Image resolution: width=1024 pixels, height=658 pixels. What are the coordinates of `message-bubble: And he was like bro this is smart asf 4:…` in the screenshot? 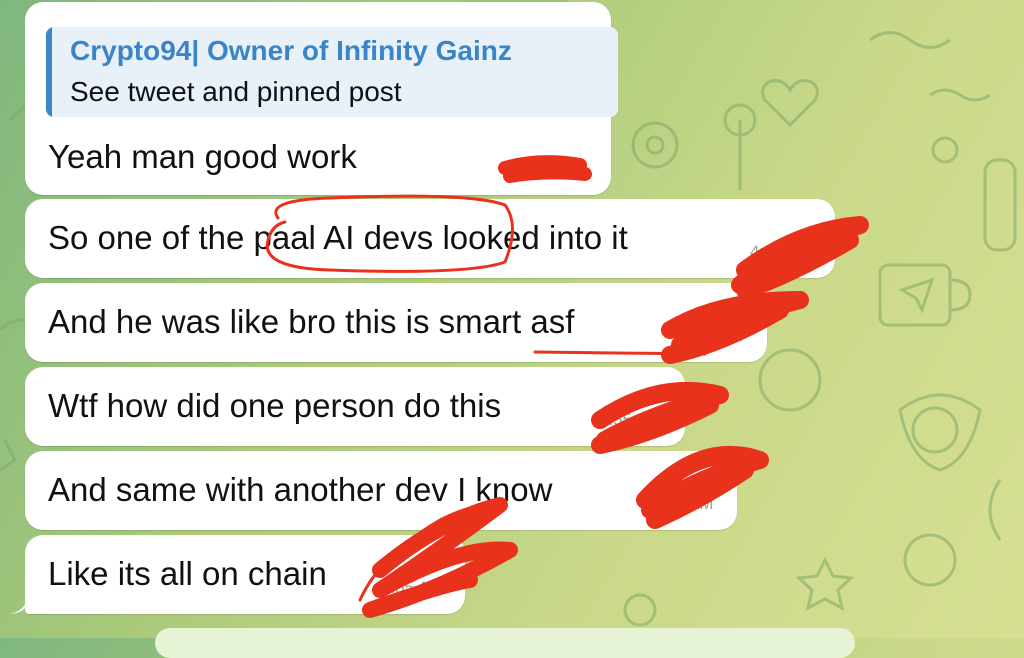 It's located at (396, 322).